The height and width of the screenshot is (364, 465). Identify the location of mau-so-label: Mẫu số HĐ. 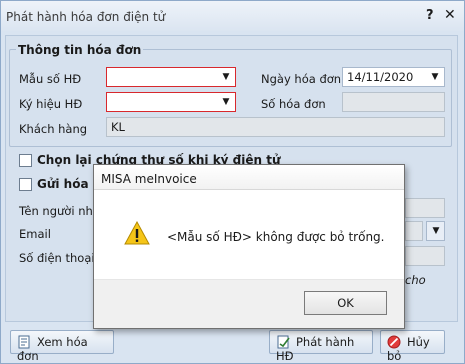
(50, 79).